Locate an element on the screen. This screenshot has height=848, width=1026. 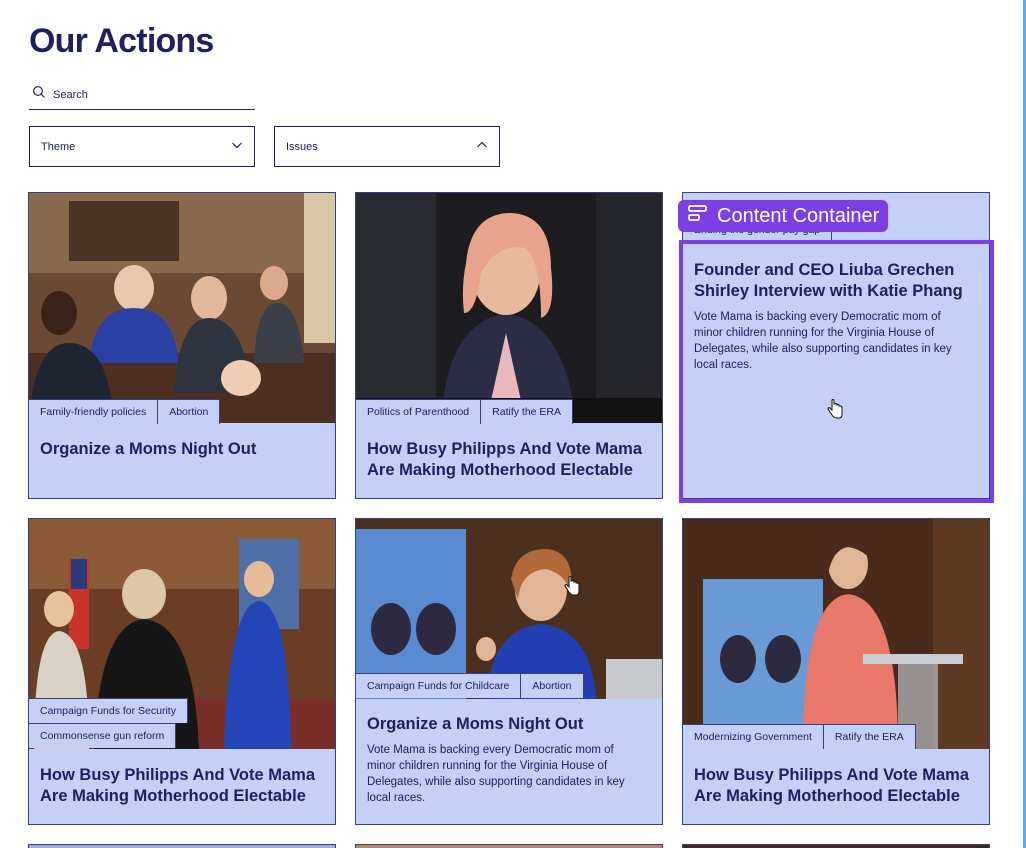
issues-dropdown-label: Issues is located at coordinates (302, 146).